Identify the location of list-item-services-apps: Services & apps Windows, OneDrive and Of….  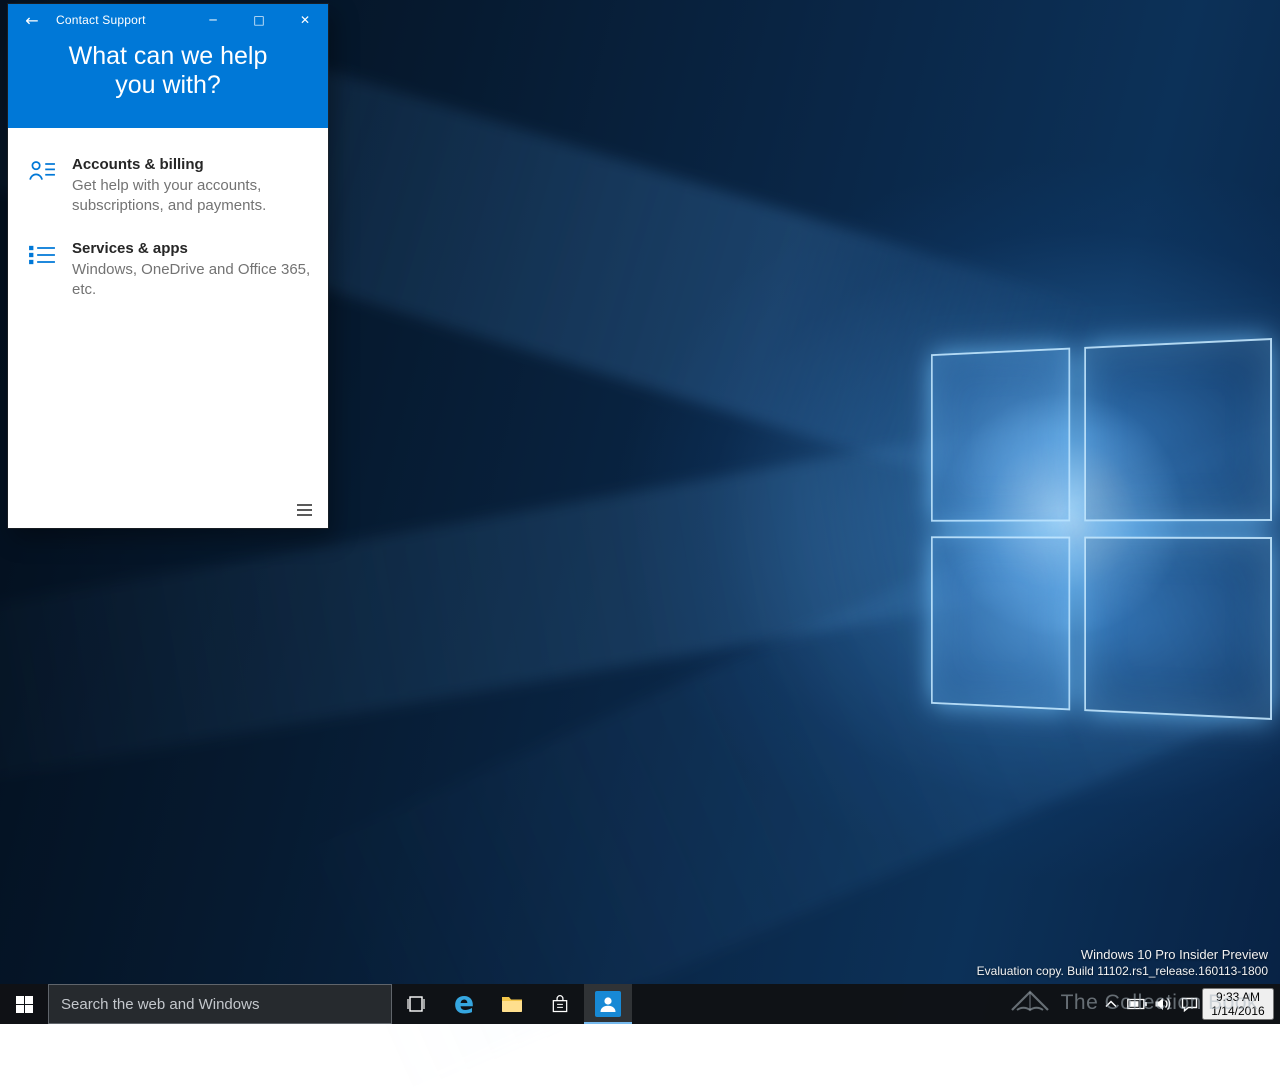
(168, 270).